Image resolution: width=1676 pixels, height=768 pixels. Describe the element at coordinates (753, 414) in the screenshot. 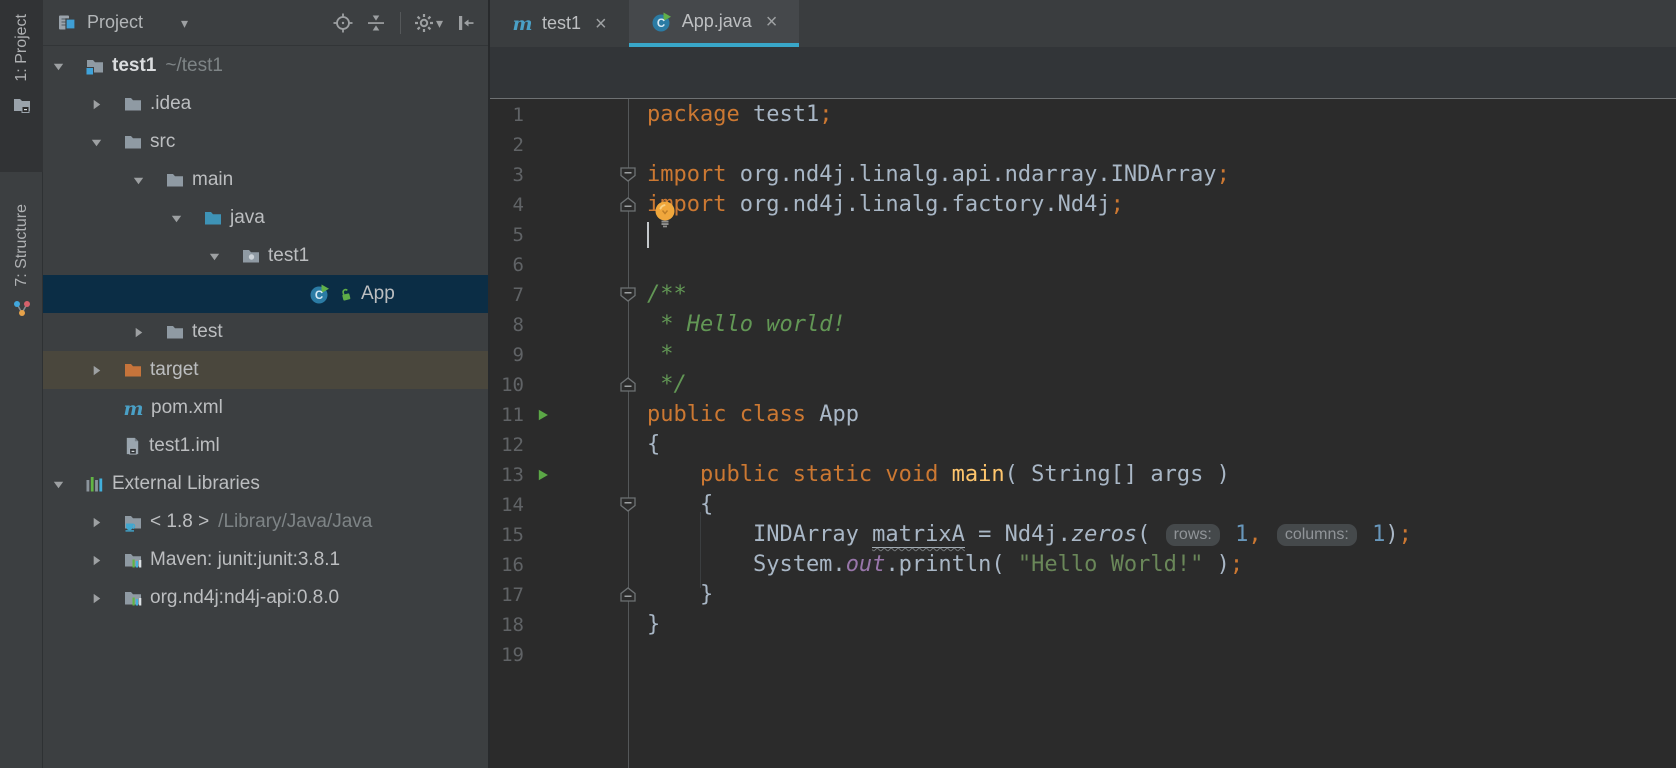

I see `code-text: public class App` at that location.